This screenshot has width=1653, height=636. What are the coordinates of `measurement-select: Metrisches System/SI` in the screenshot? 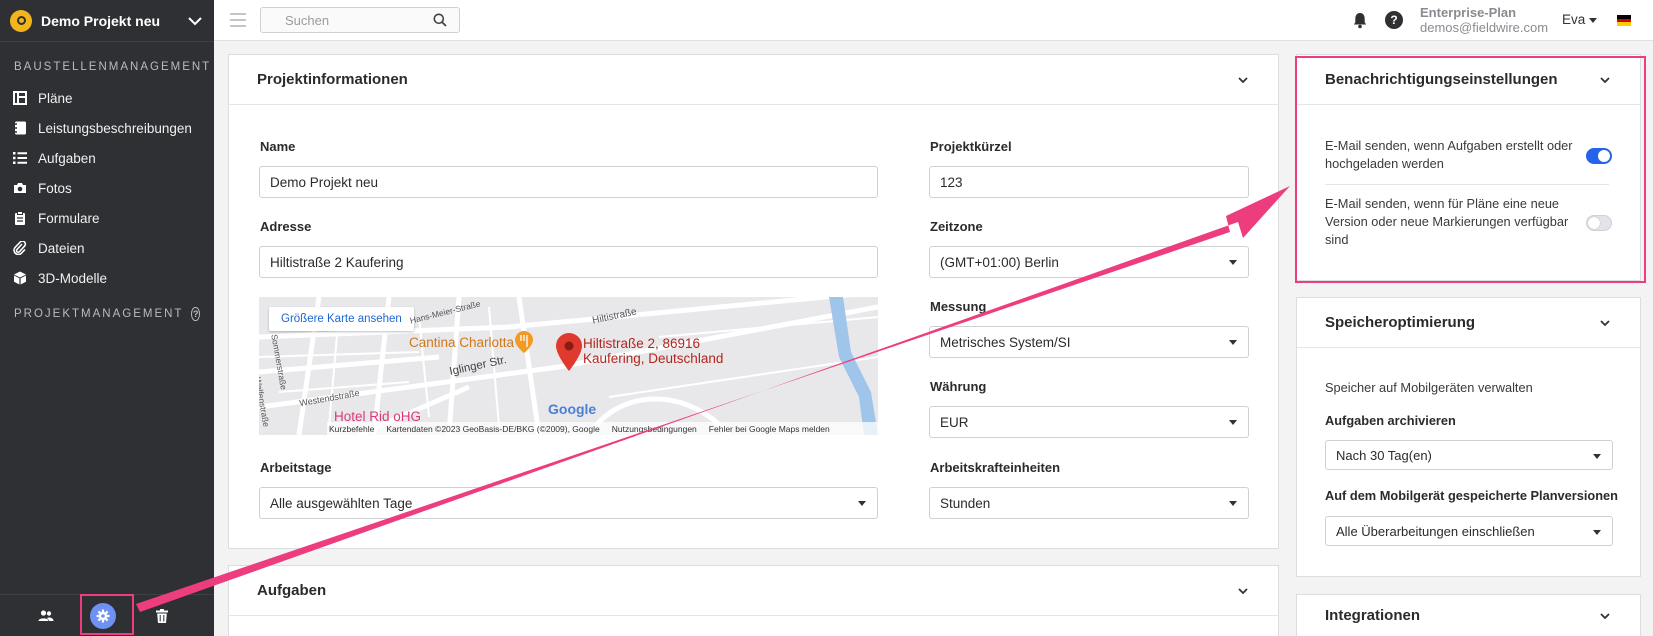 It's located at (1089, 342).